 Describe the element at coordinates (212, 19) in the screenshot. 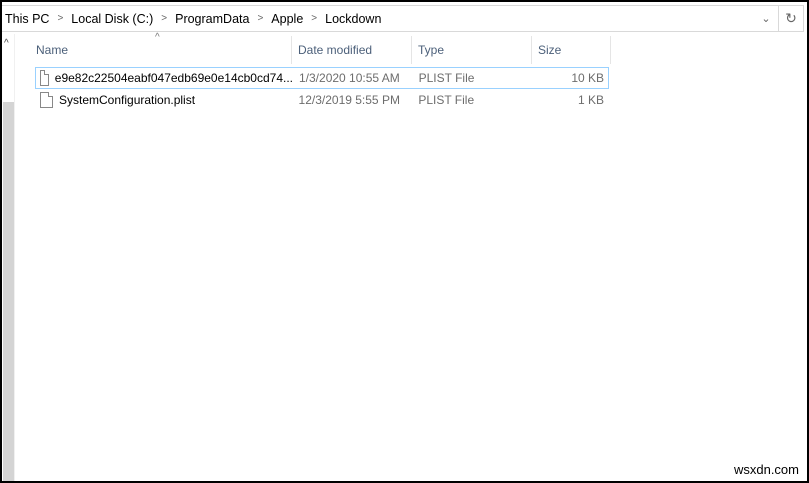

I see `crumb-programdata: ProgramData` at that location.